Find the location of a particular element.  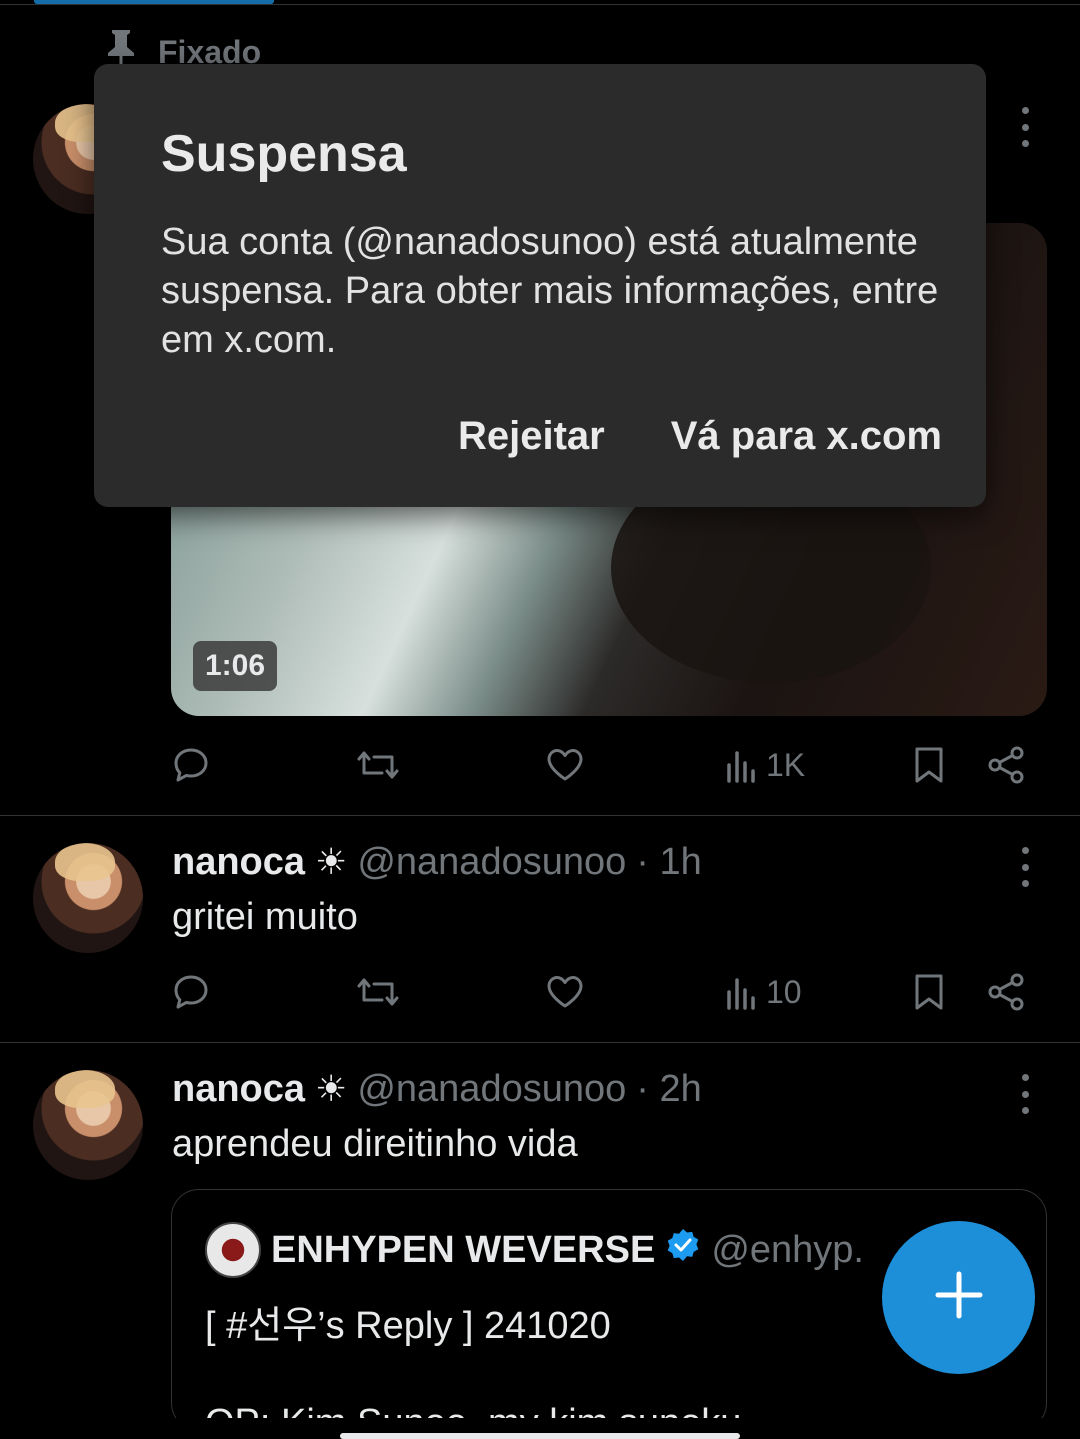

video-duration: 1:06 is located at coordinates (235, 666).